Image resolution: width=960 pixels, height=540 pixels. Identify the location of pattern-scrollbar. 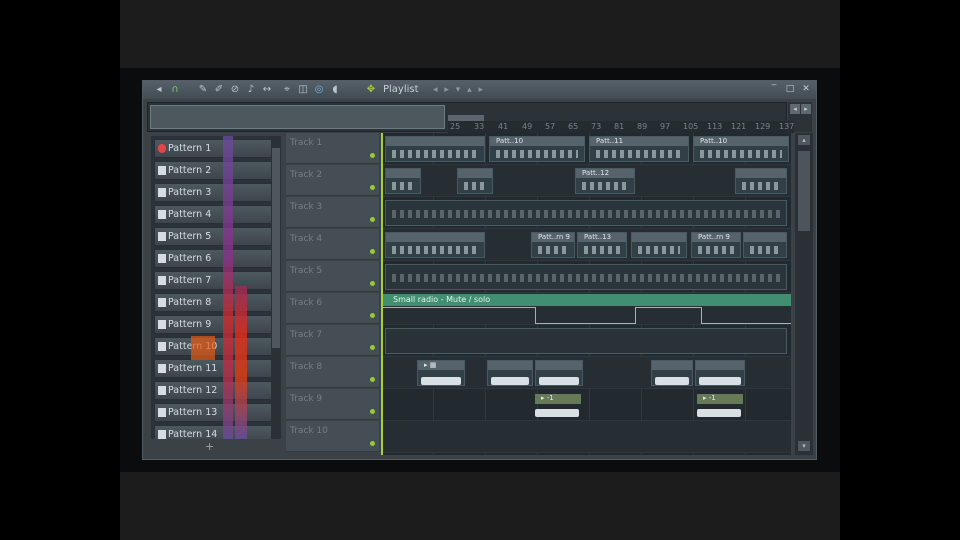
(276, 287).